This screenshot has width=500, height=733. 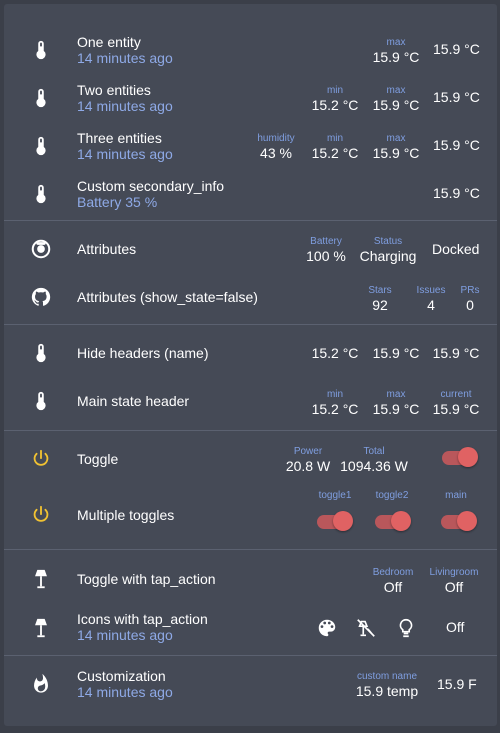 I want to click on attribute-battery: Battery 100 %, so click(x=326, y=250).